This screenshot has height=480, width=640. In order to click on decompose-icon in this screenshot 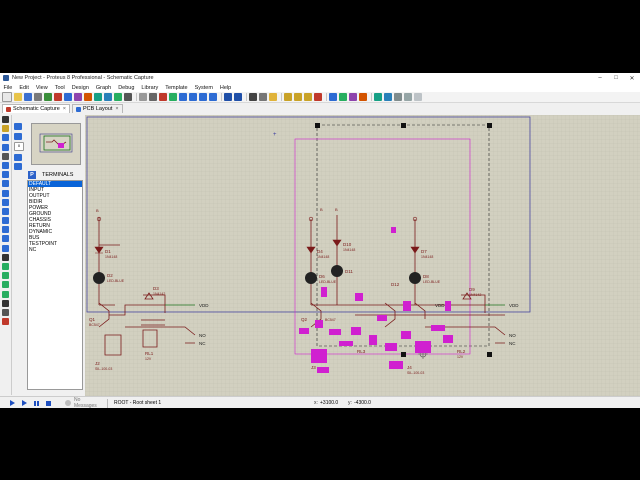, I will do `click(363, 97)`.